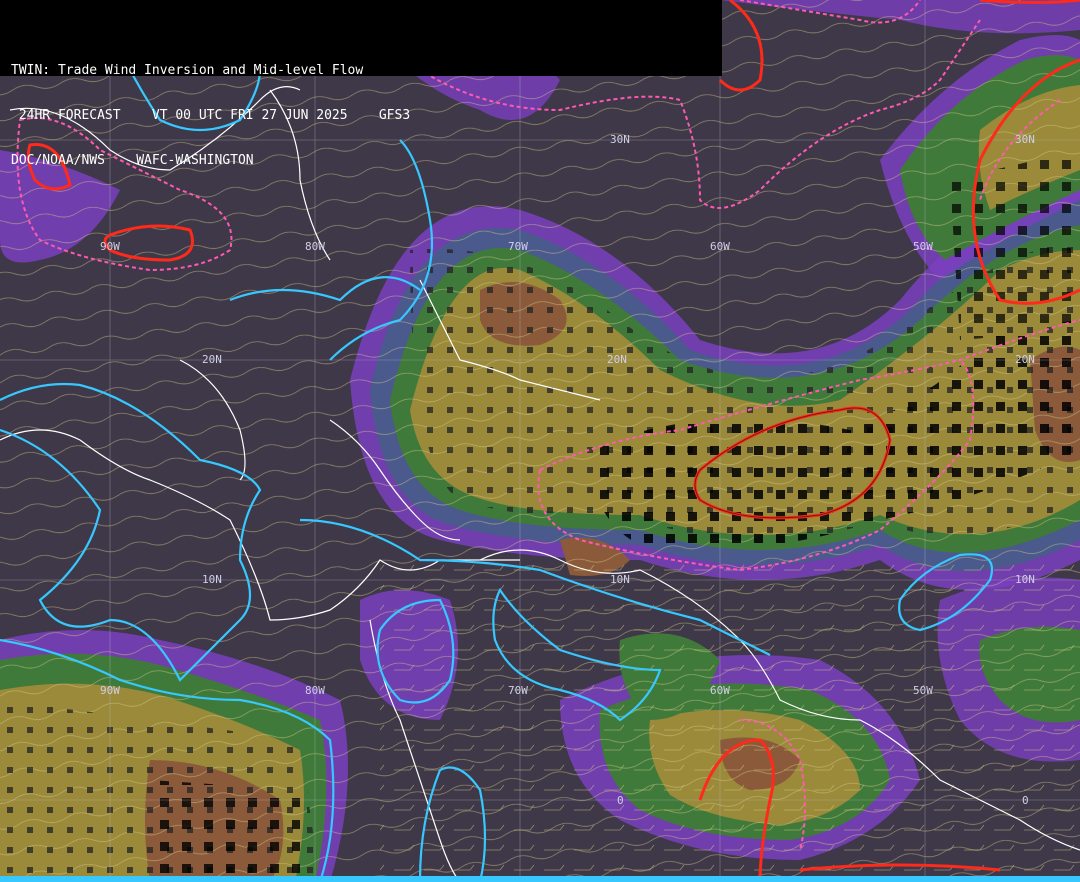 This screenshot has height=882, width=1080. Describe the element at coordinates (1025, 800) in the screenshot. I see `lat-label-eq-east: 0` at that location.